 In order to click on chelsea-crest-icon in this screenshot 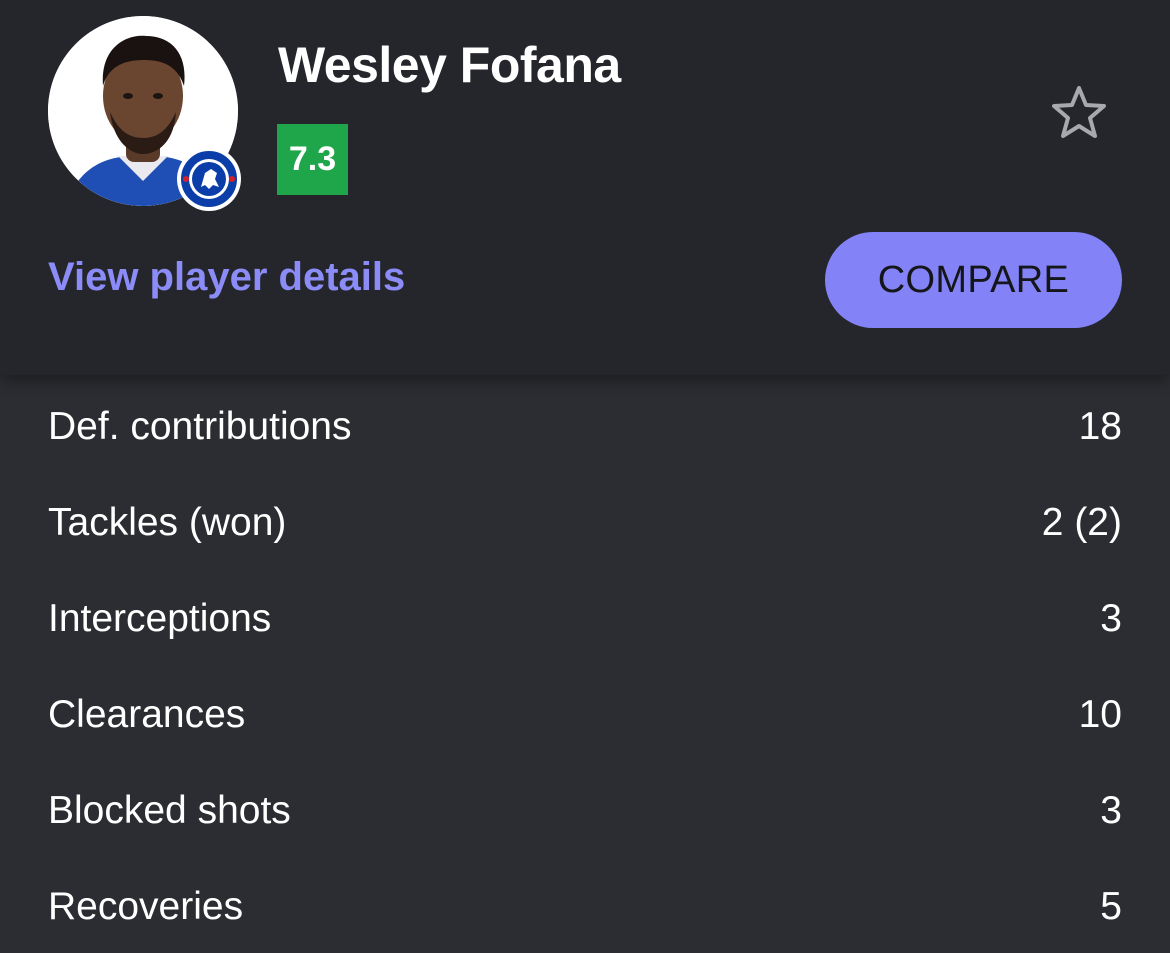, I will do `click(209, 179)`.